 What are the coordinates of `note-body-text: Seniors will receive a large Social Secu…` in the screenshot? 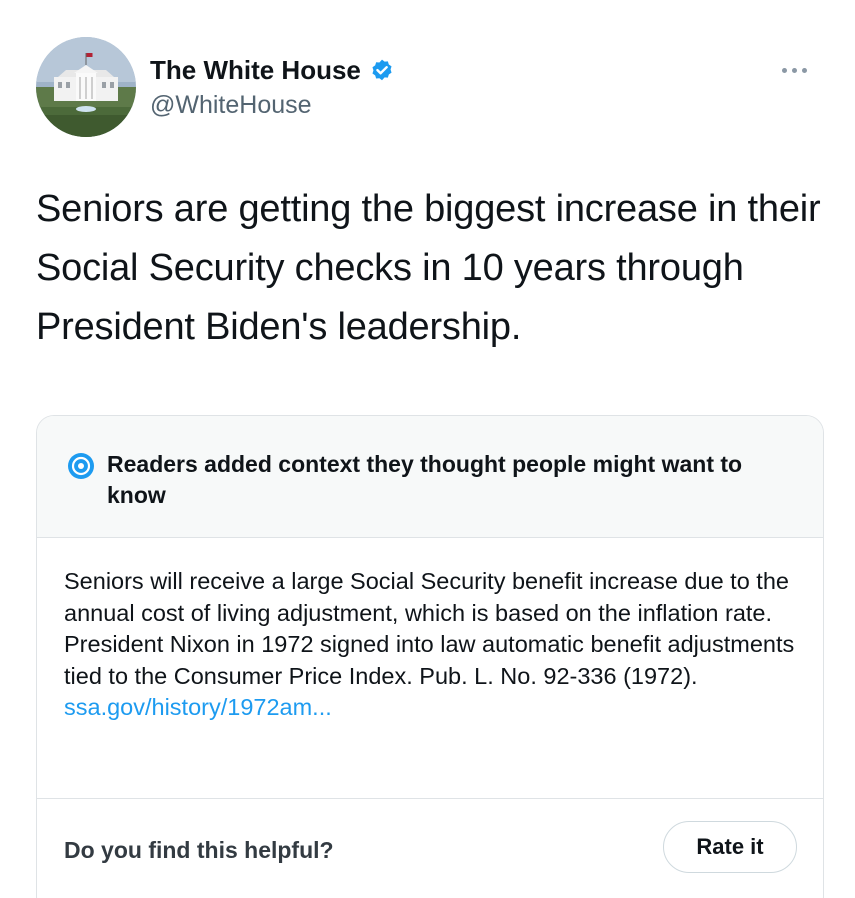 It's located at (429, 628).